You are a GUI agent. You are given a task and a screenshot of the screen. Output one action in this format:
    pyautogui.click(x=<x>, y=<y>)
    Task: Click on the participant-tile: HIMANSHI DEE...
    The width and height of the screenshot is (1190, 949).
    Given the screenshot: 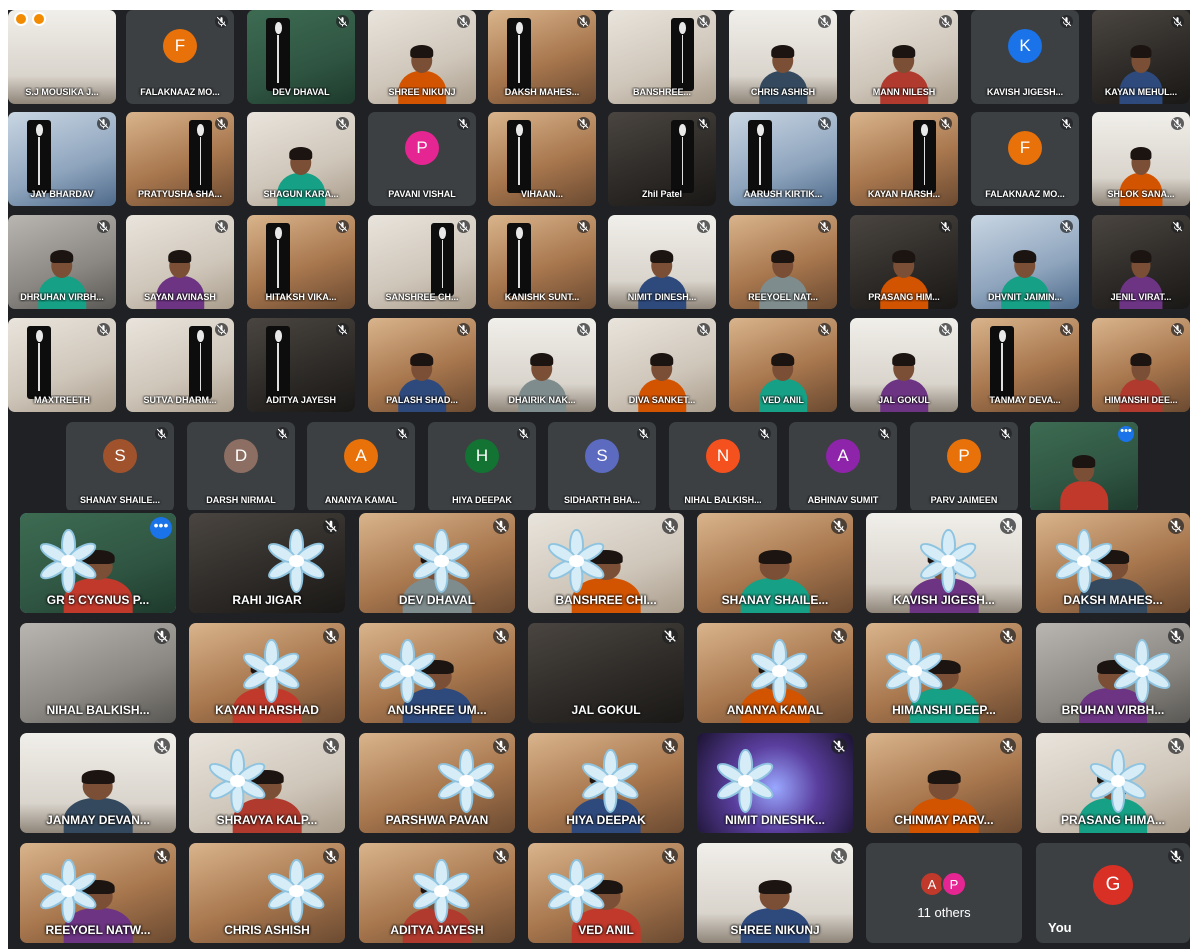 What is the action you would take?
    pyautogui.click(x=1141, y=365)
    